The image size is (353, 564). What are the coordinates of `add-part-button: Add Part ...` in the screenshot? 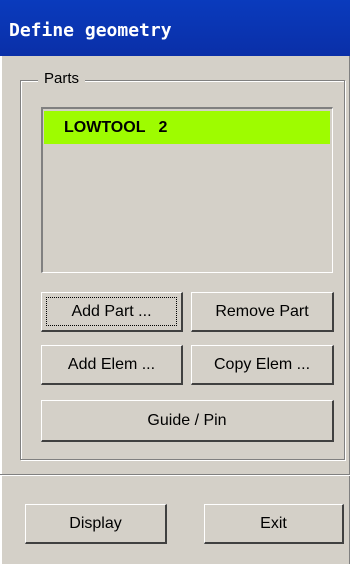 It's located at (112, 312).